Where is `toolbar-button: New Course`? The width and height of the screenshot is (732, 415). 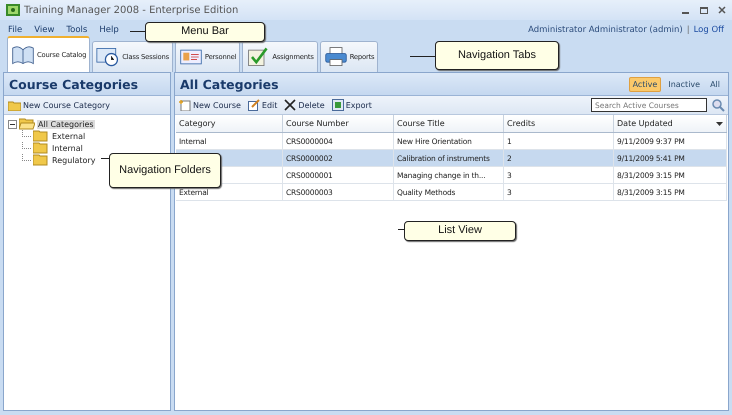 toolbar-button: New Course is located at coordinates (210, 105).